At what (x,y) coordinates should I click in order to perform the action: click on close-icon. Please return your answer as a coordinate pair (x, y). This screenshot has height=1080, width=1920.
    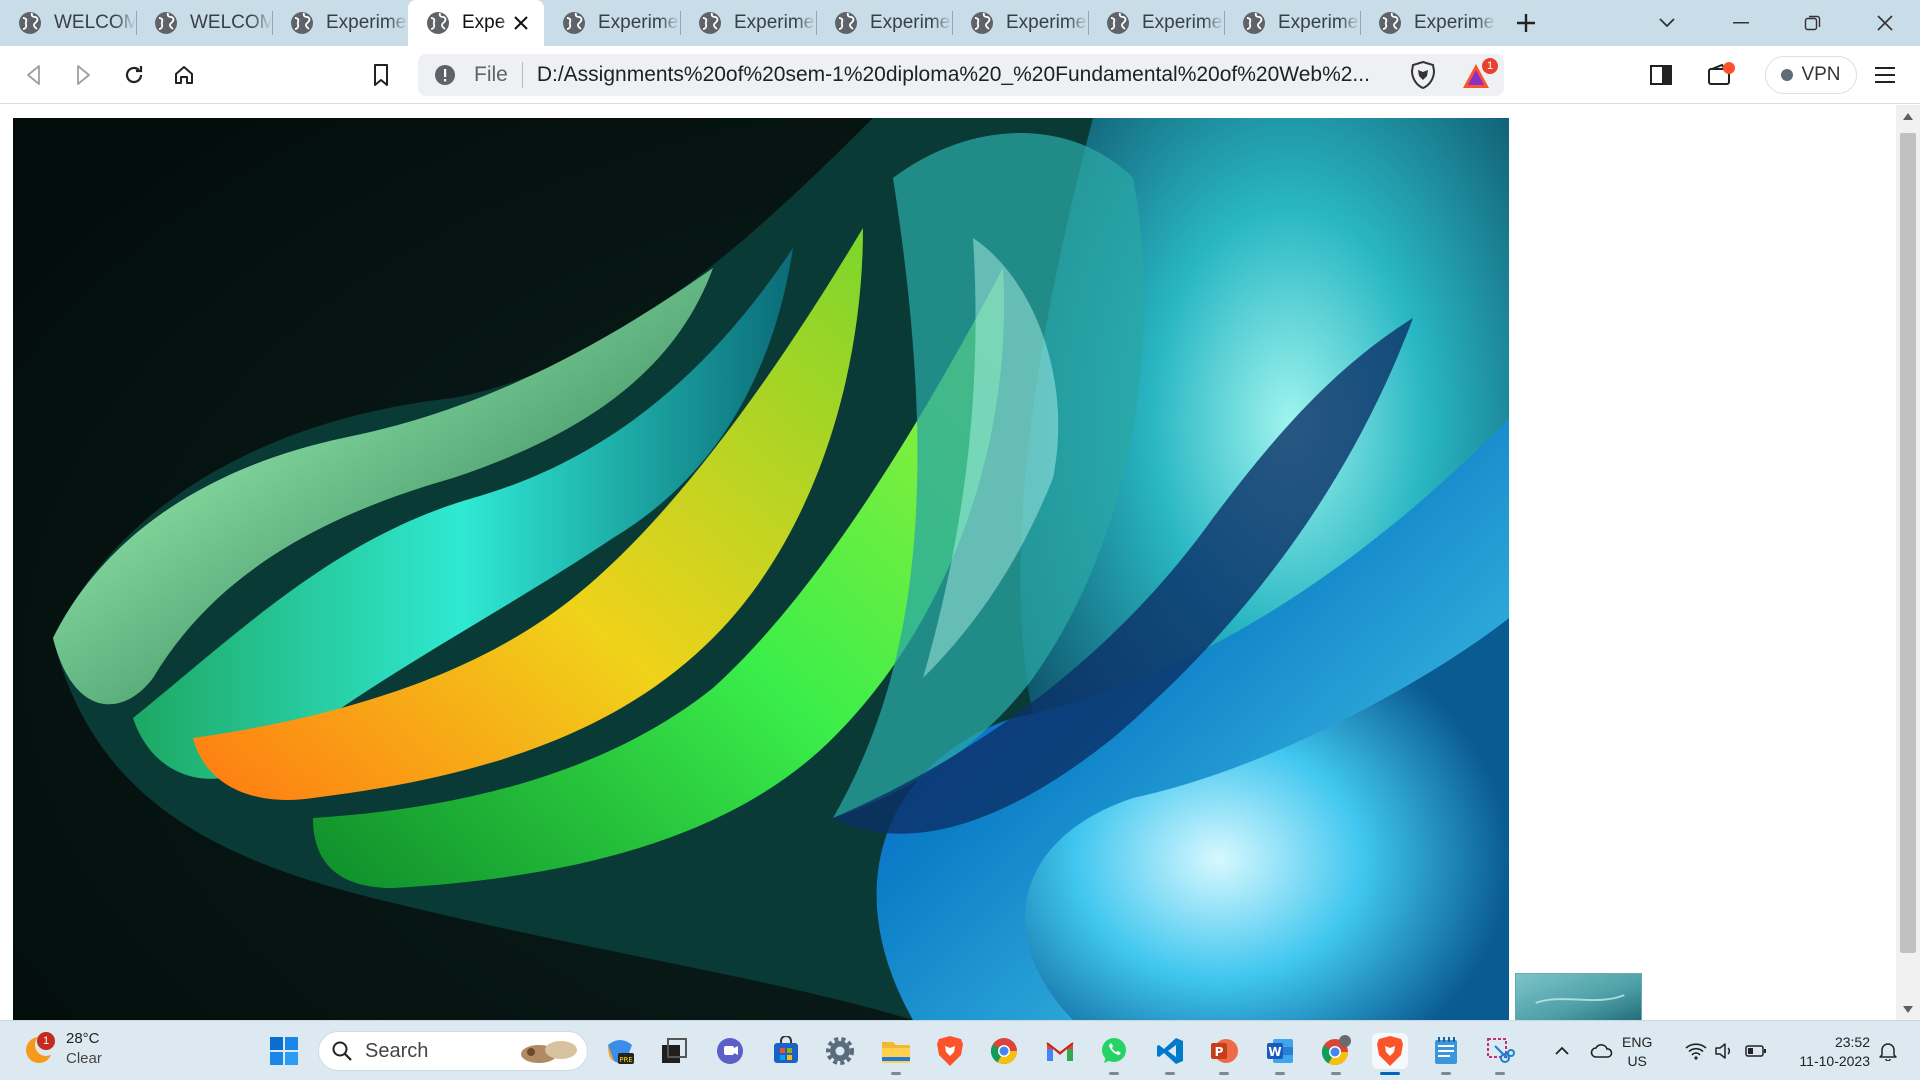
    Looking at the image, I should click on (1885, 23).